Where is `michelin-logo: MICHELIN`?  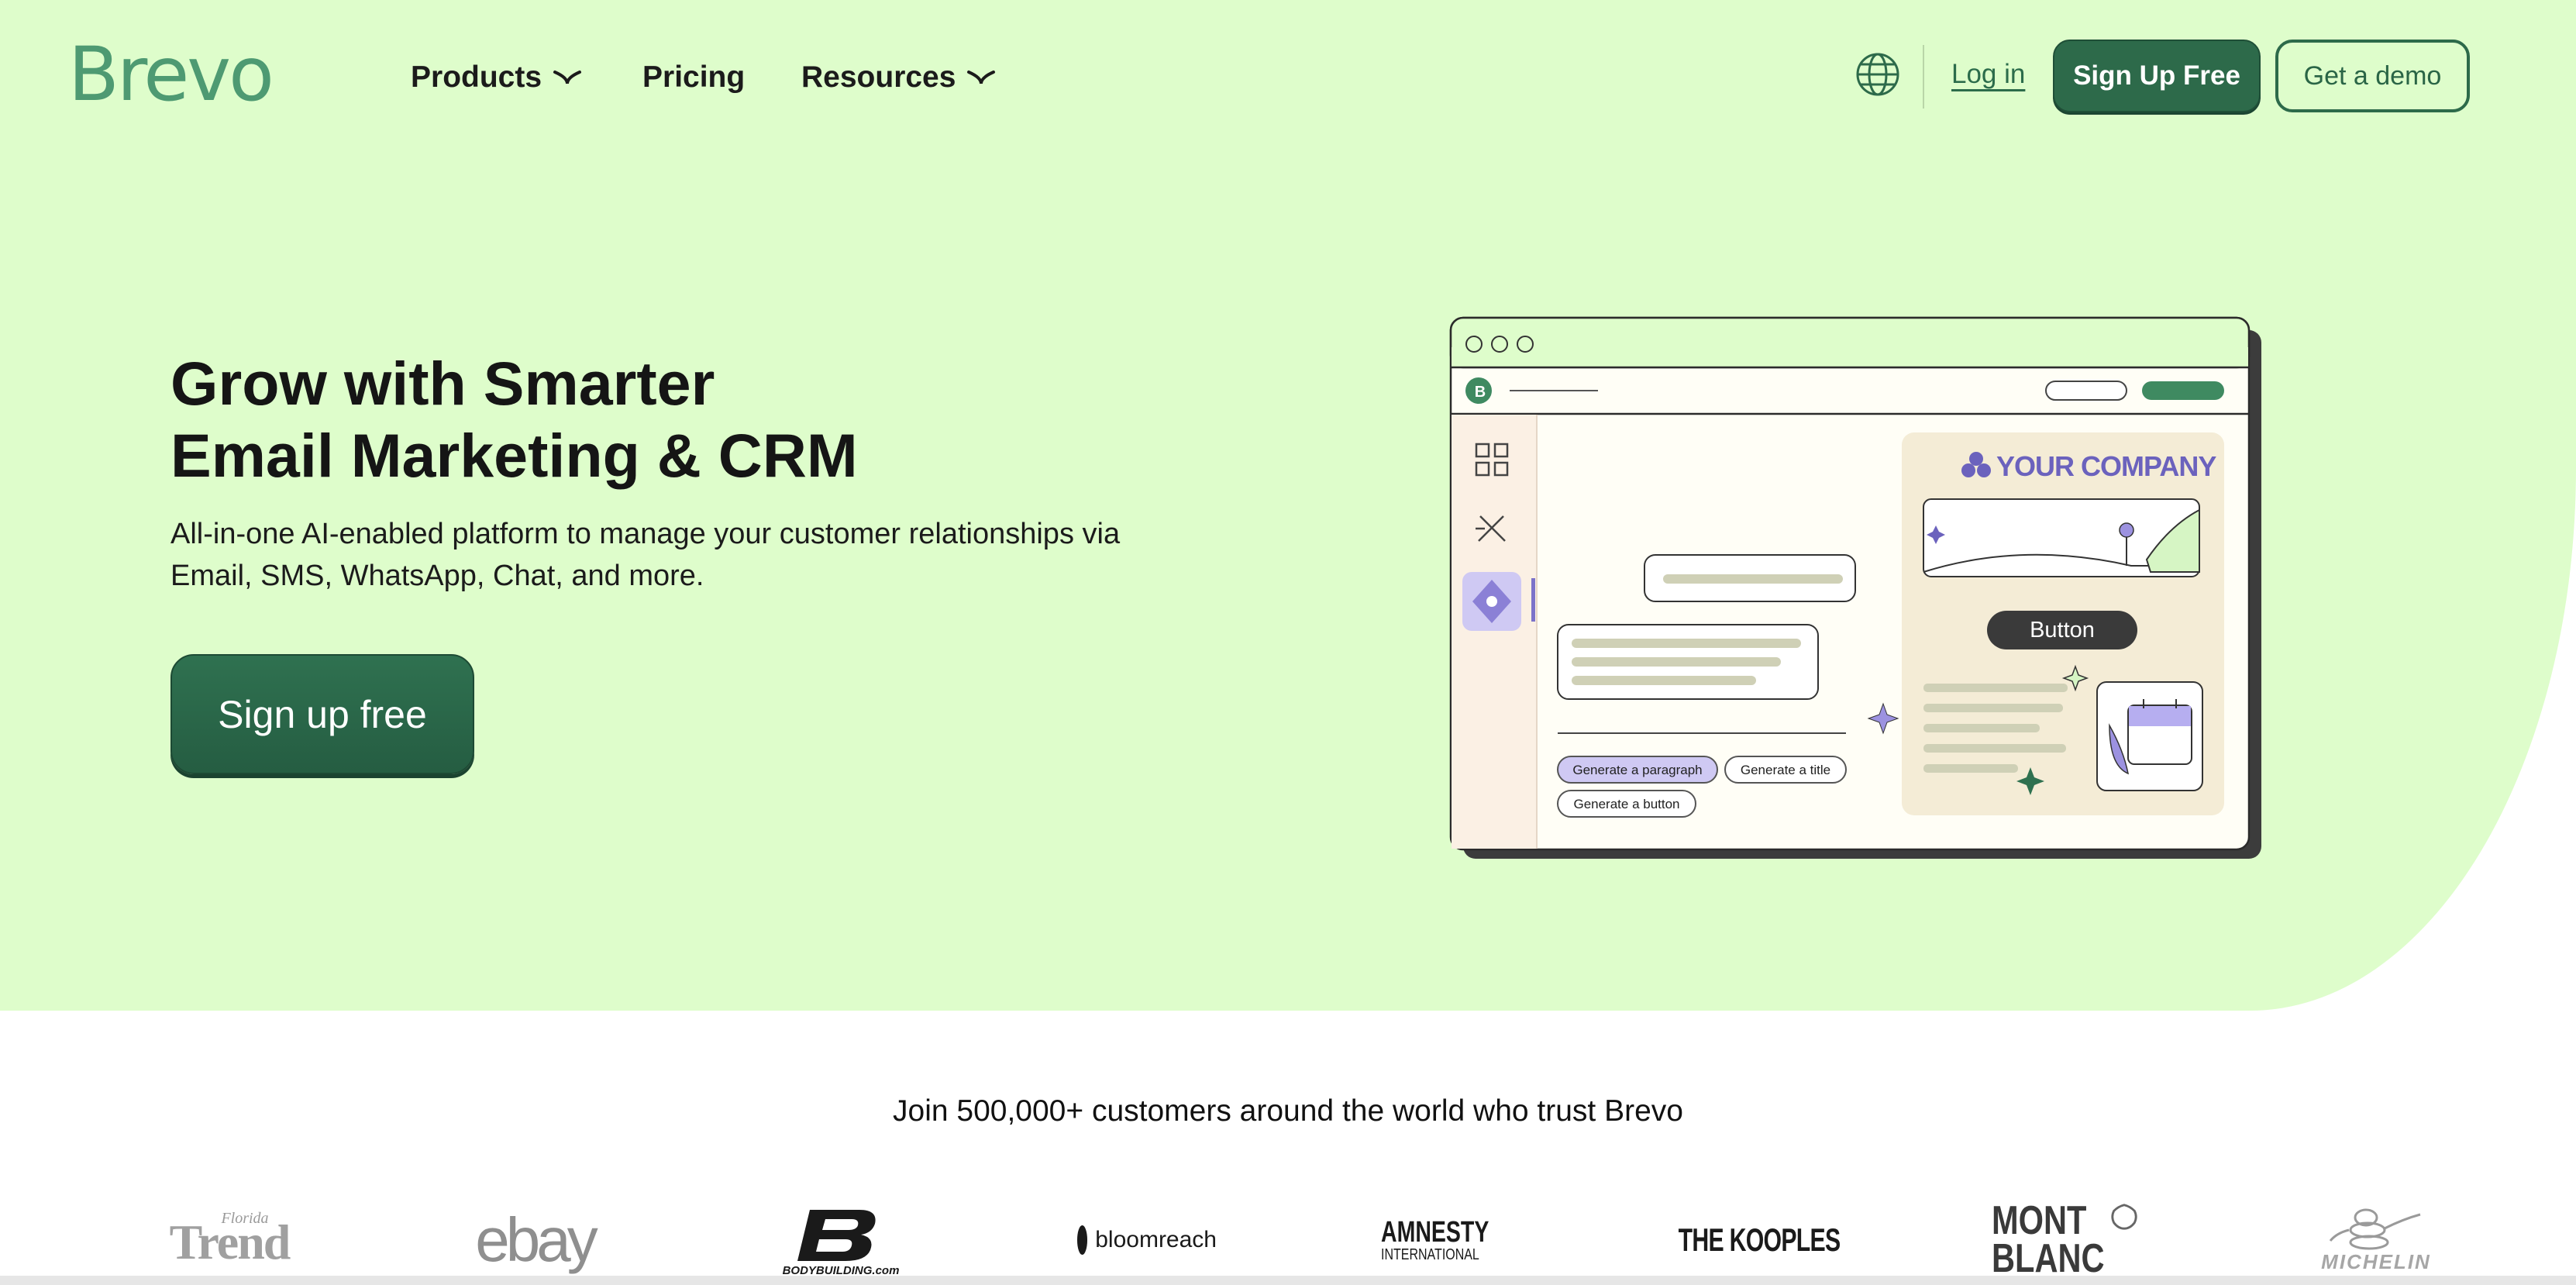
michelin-logo: MICHELIN is located at coordinates (2376, 1240).